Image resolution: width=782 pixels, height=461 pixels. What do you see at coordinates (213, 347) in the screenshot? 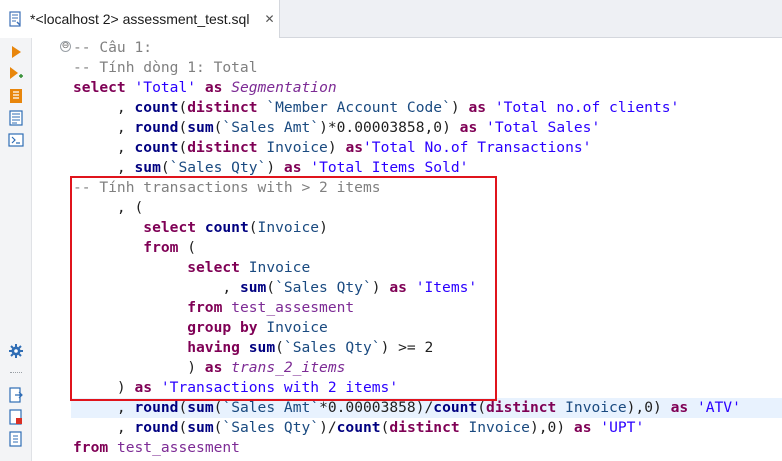
I see `code-token: having` at bounding box center [213, 347].